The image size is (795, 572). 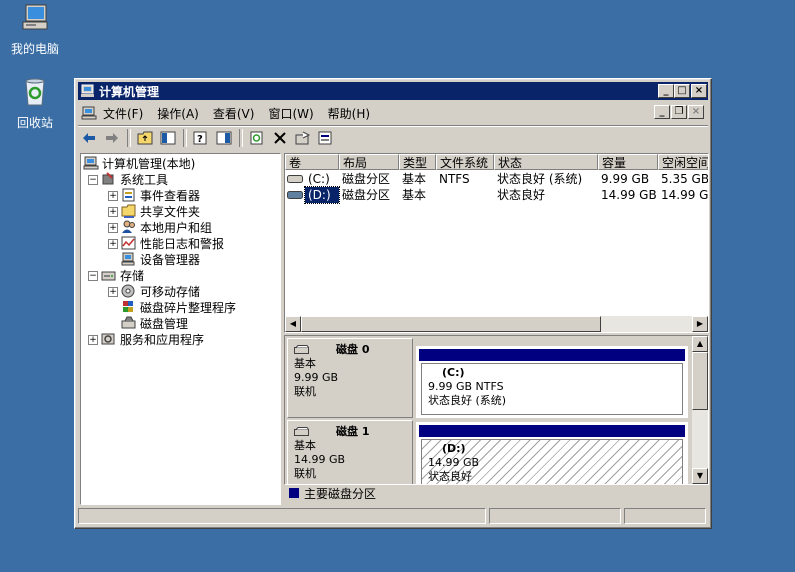 What do you see at coordinates (290, 113) in the screenshot?
I see `menu-window: 窗口(W)` at bounding box center [290, 113].